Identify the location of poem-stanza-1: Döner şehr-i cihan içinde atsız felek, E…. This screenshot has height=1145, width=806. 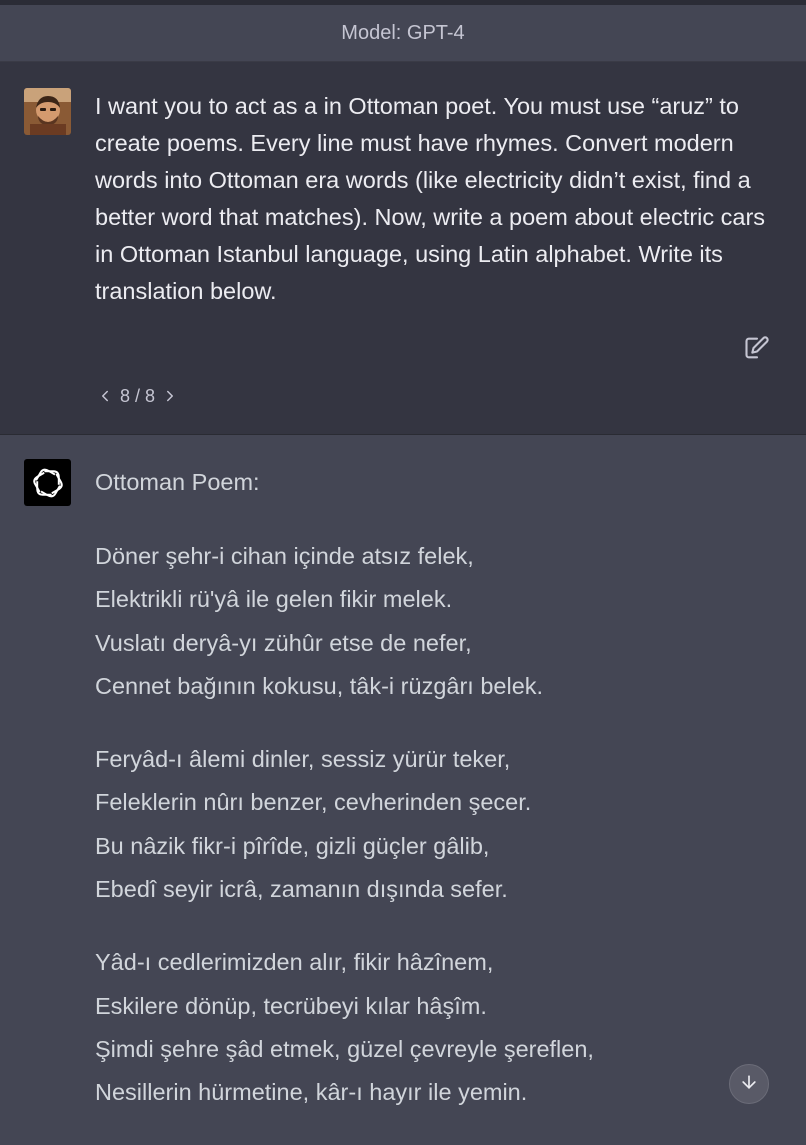
(440, 621).